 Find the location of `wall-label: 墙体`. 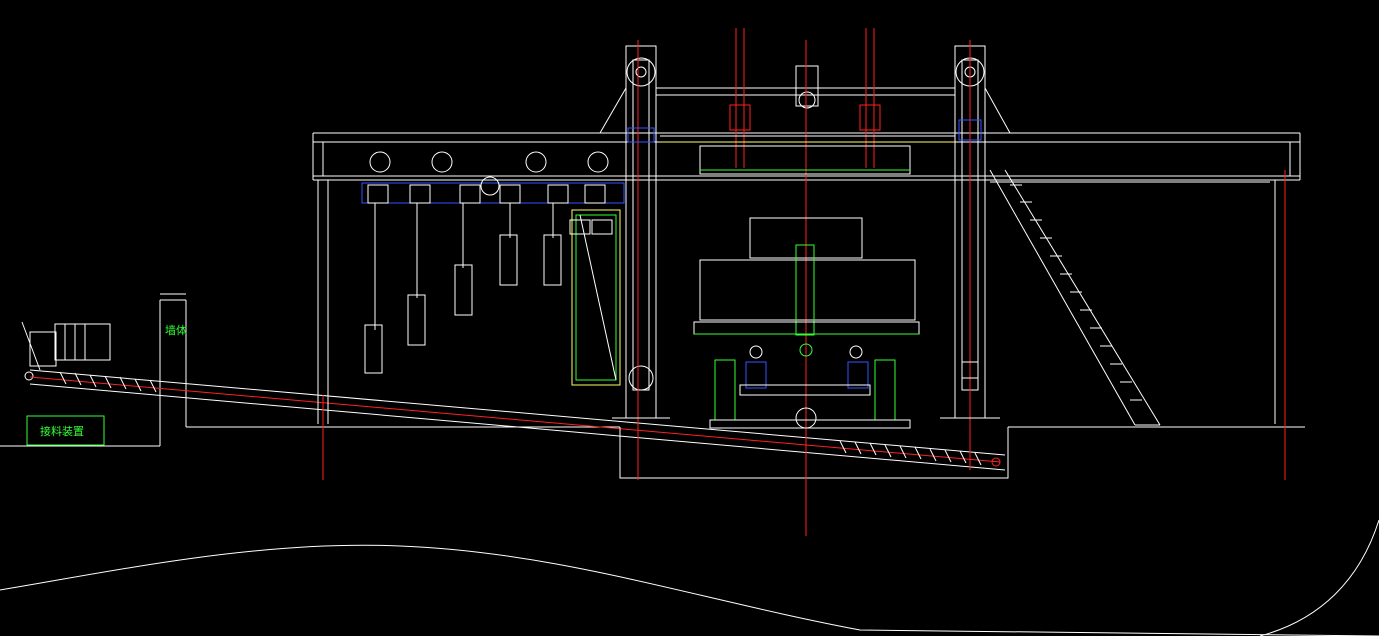

wall-label: 墙体 is located at coordinates (176, 330).